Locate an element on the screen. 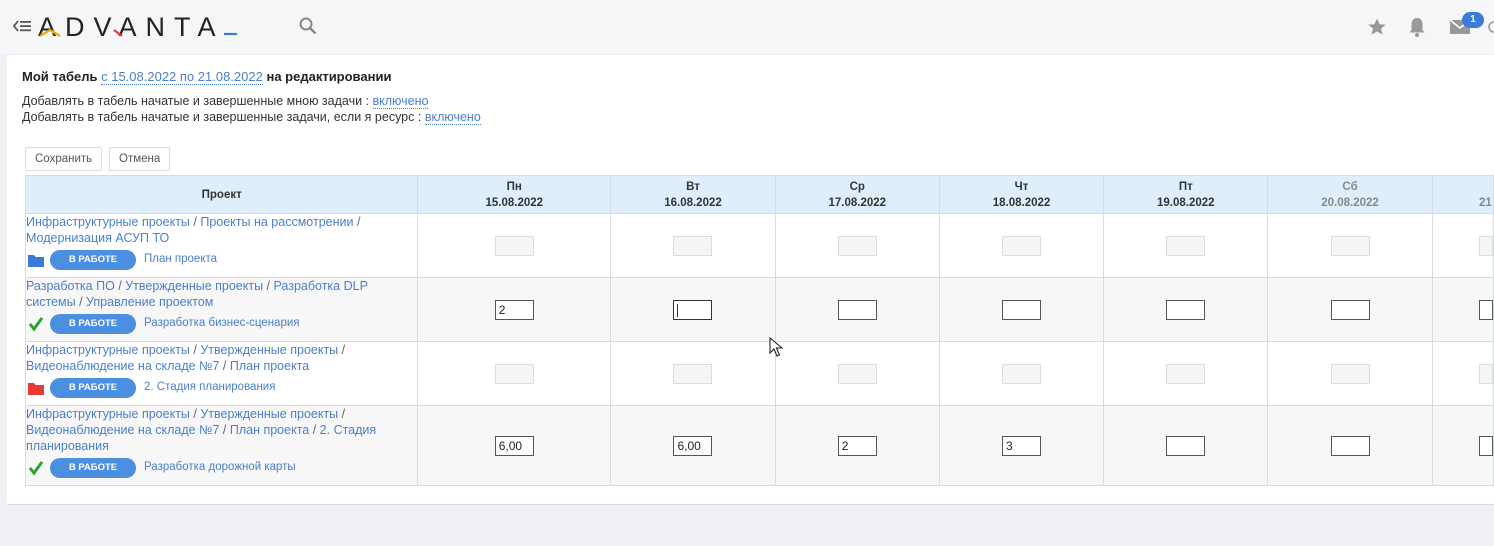  title-prefix: Мой табель is located at coordinates (60, 76).